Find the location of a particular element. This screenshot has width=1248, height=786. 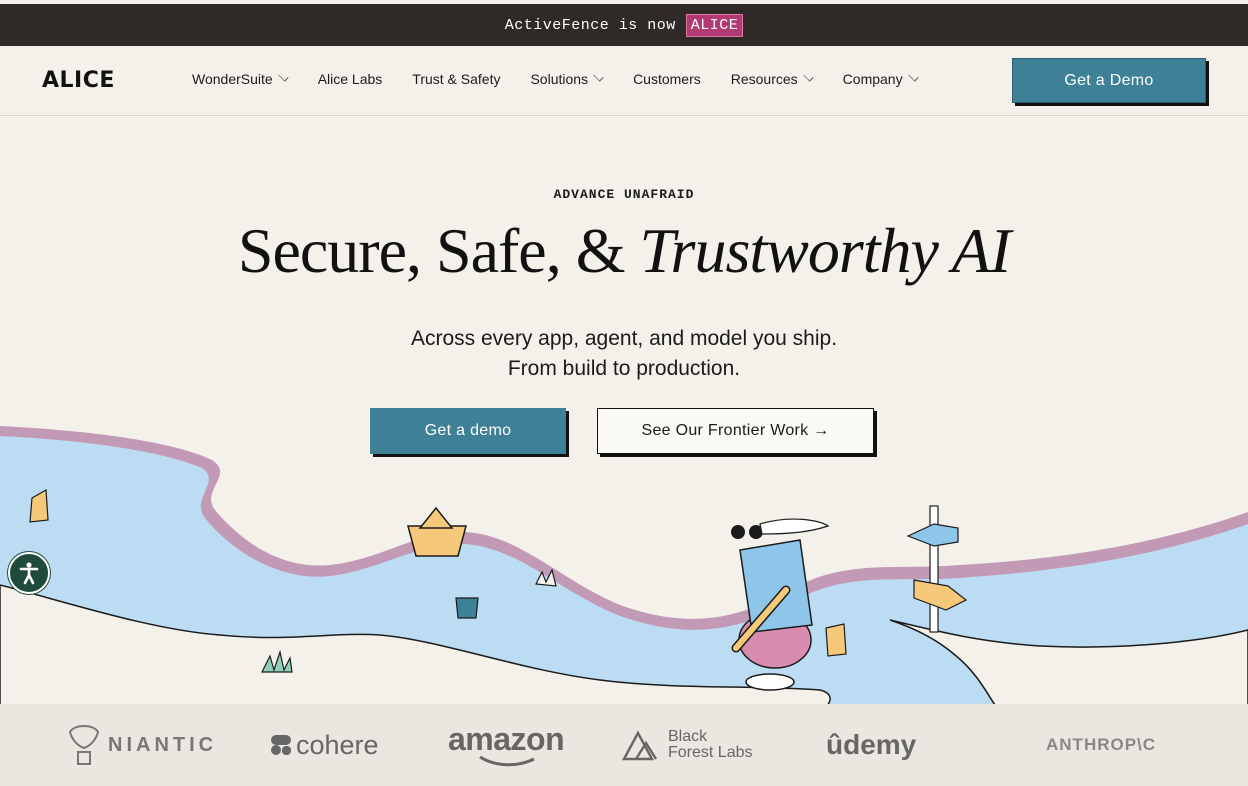

nav-item-alice-labs: Alice Labs is located at coordinates (350, 79).